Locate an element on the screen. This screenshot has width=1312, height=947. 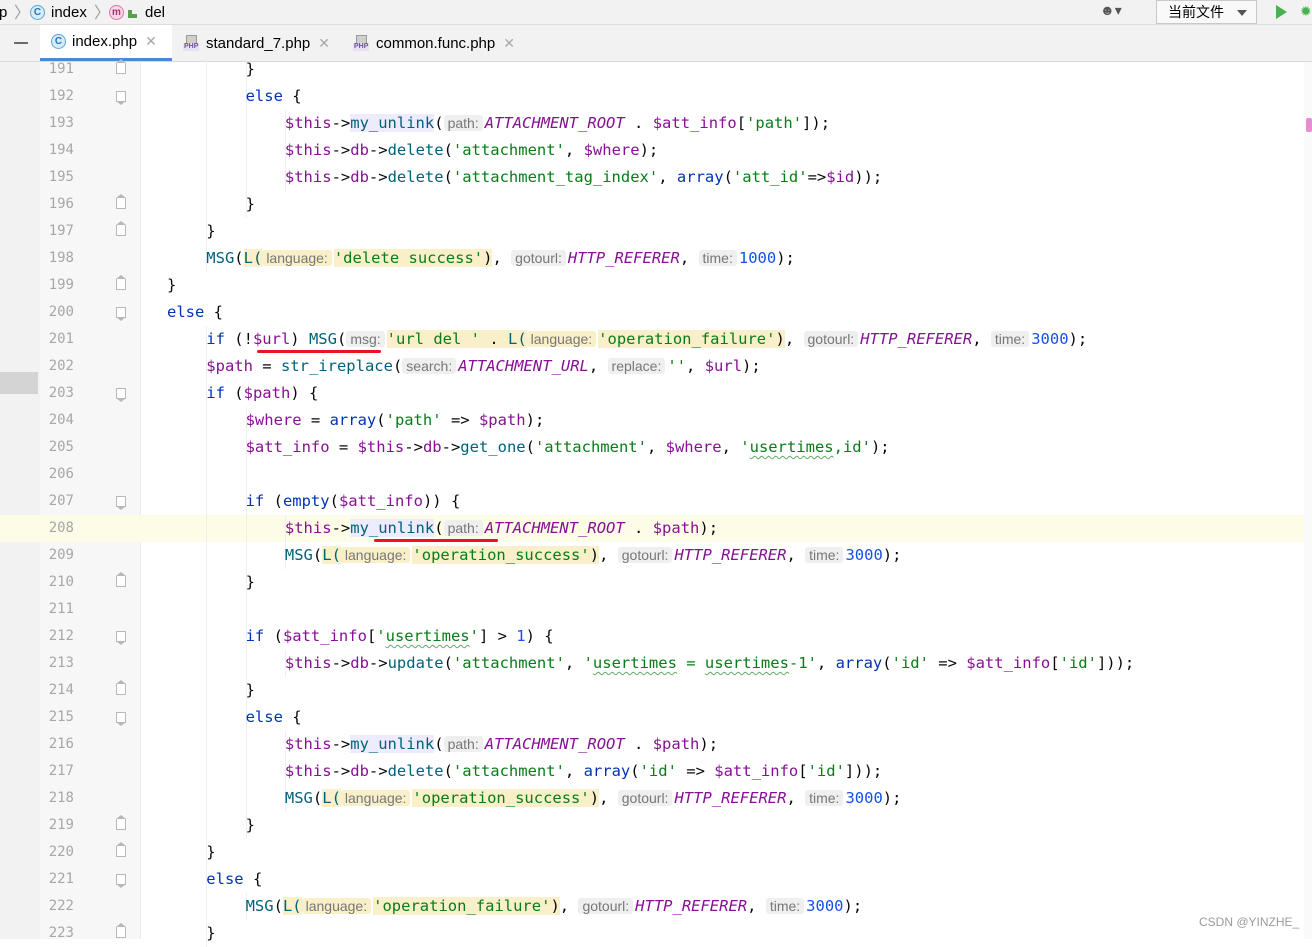
line-number: 204 is located at coordinates (57, 420).